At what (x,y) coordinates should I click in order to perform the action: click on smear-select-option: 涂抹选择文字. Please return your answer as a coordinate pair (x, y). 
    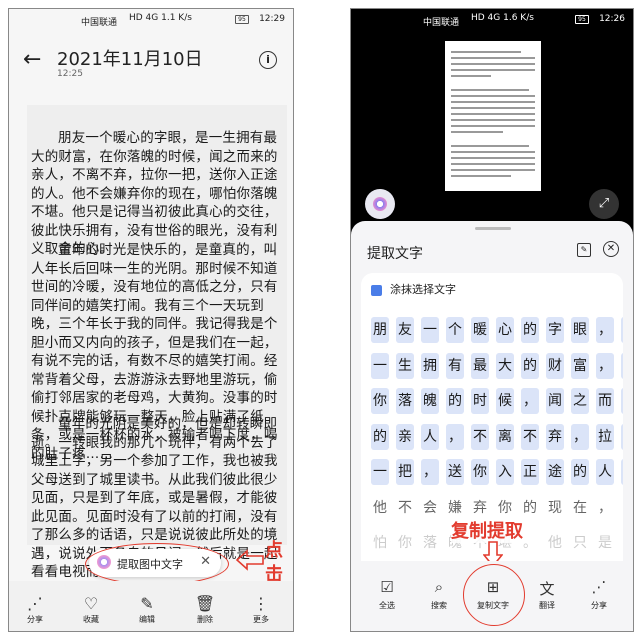
    Looking at the image, I should click on (413, 289).